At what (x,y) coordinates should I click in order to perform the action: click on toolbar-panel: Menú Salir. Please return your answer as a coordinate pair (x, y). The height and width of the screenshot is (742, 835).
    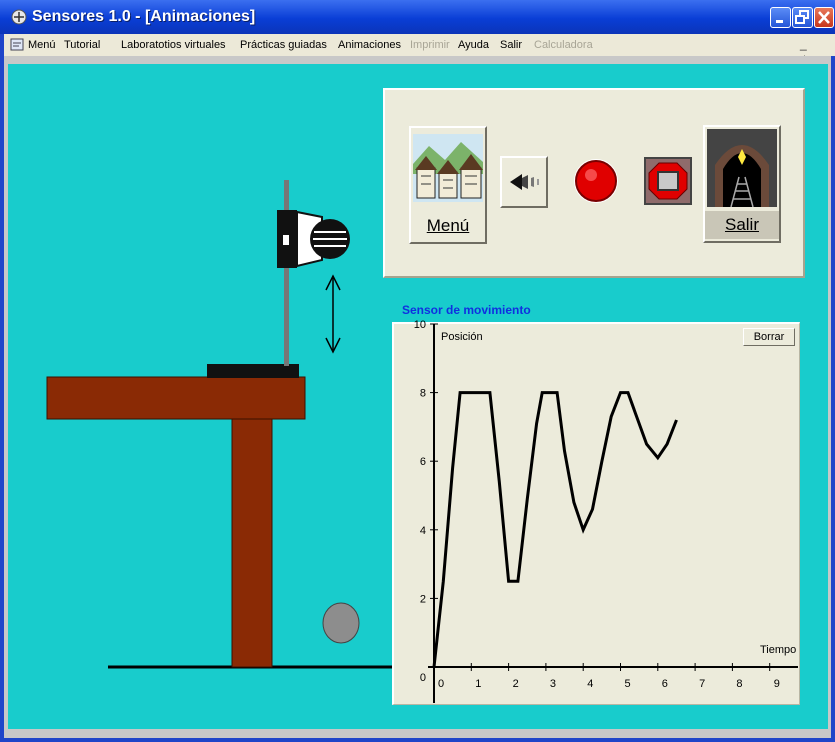
    Looking at the image, I should click on (594, 183).